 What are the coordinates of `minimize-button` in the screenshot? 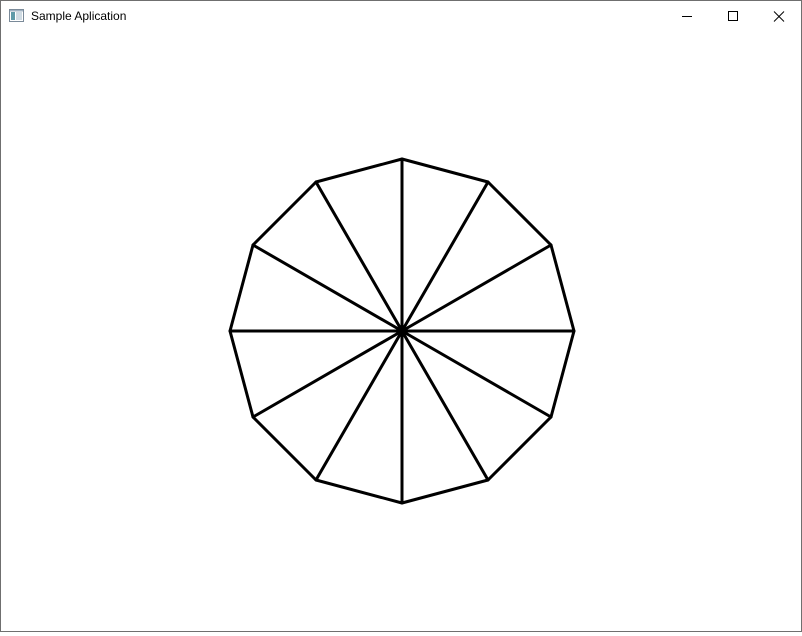 It's located at (687, 16).